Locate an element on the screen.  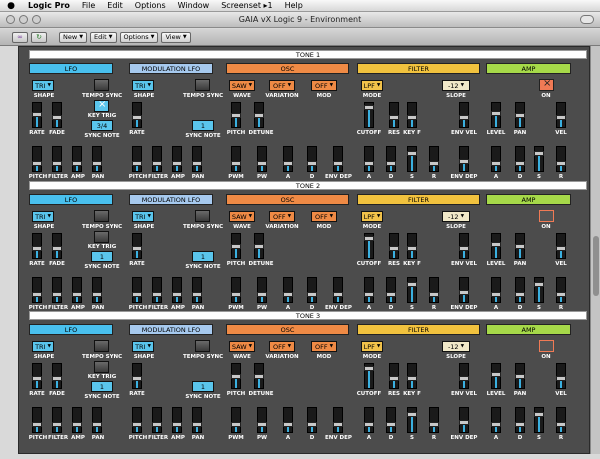
options-menu-button: Options ▼ is located at coordinates (139, 37).